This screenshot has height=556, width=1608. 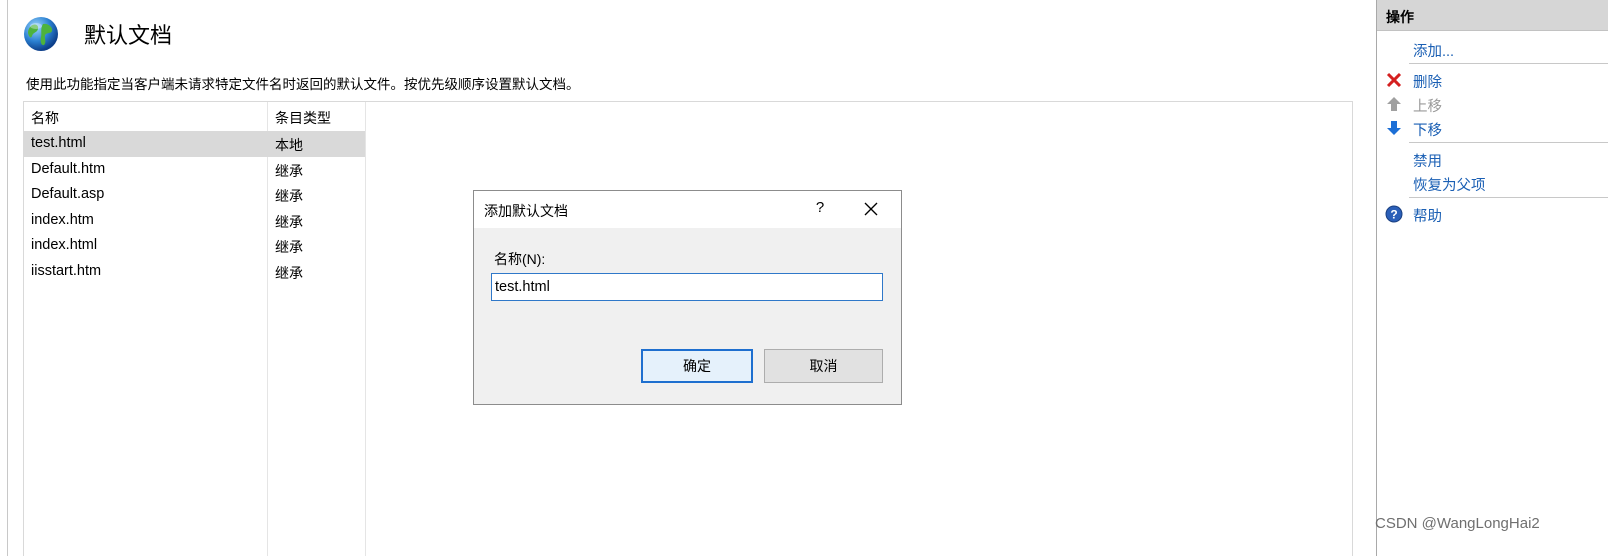 I want to click on action-help-label: 帮助, so click(x=1427, y=215).